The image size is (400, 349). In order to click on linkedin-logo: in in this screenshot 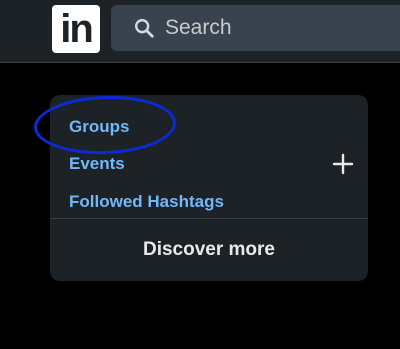, I will do `click(76, 29)`.